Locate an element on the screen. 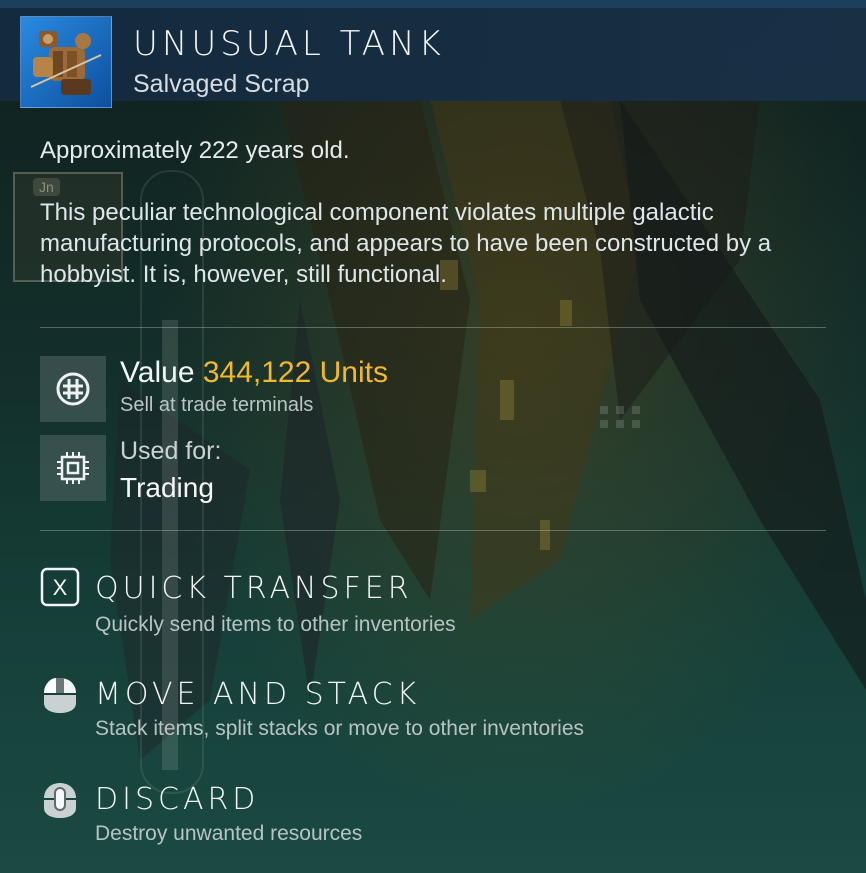  item-title: UNUSUAL TANK is located at coordinates (289, 44).